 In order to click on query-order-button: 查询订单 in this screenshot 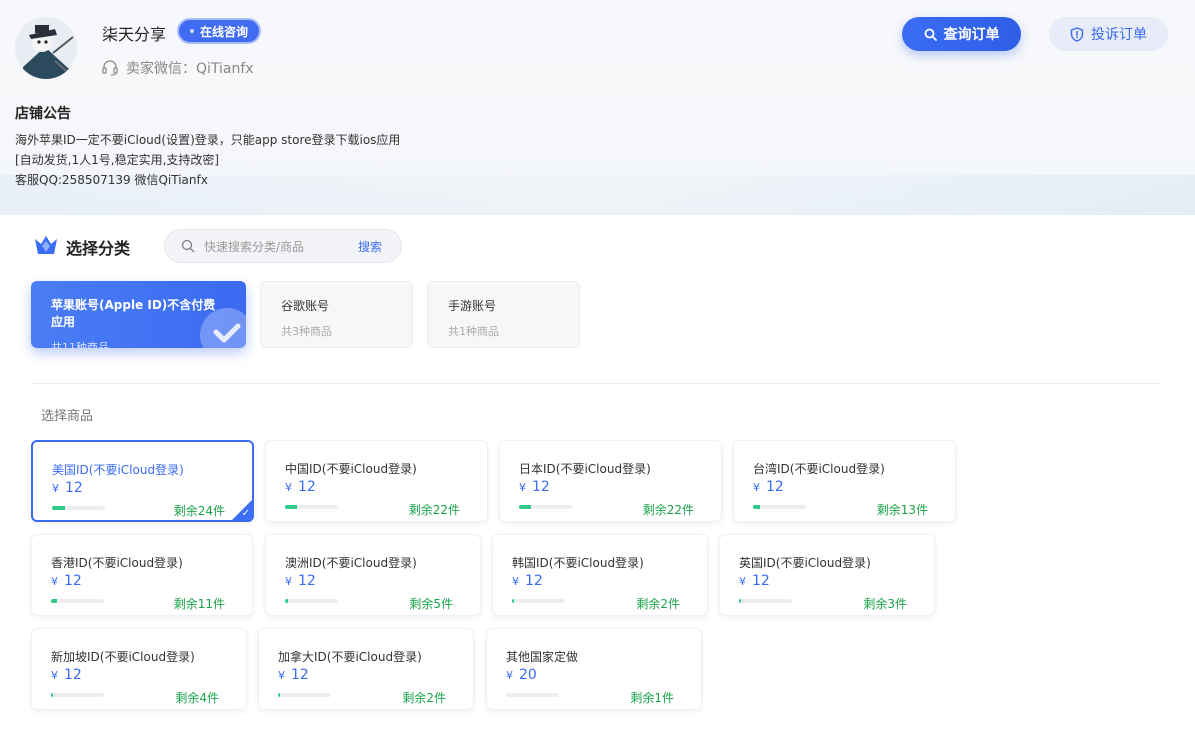, I will do `click(961, 34)`.